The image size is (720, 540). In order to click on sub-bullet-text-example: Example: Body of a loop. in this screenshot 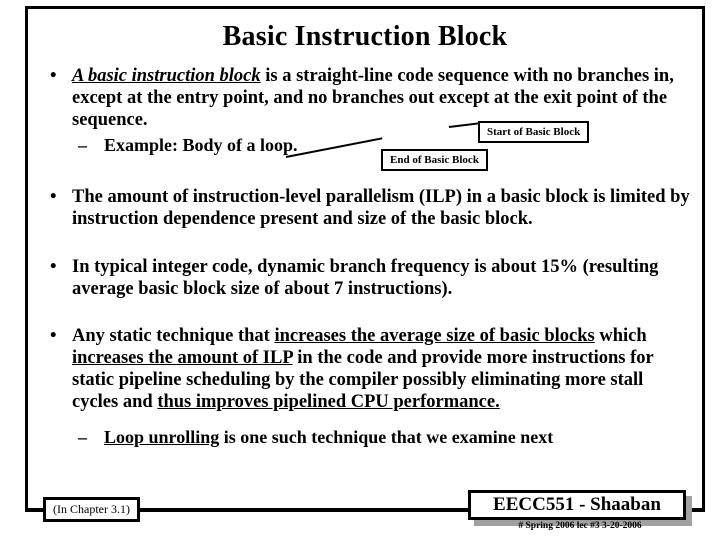, I will do `click(201, 145)`.